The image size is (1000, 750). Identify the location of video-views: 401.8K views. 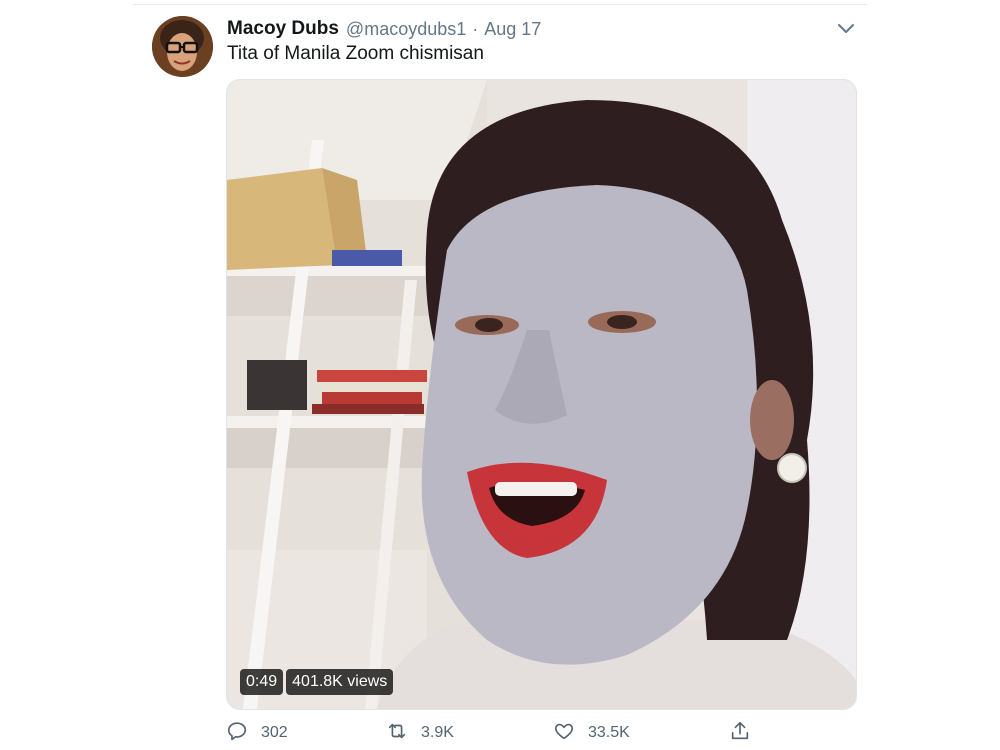
(340, 682).